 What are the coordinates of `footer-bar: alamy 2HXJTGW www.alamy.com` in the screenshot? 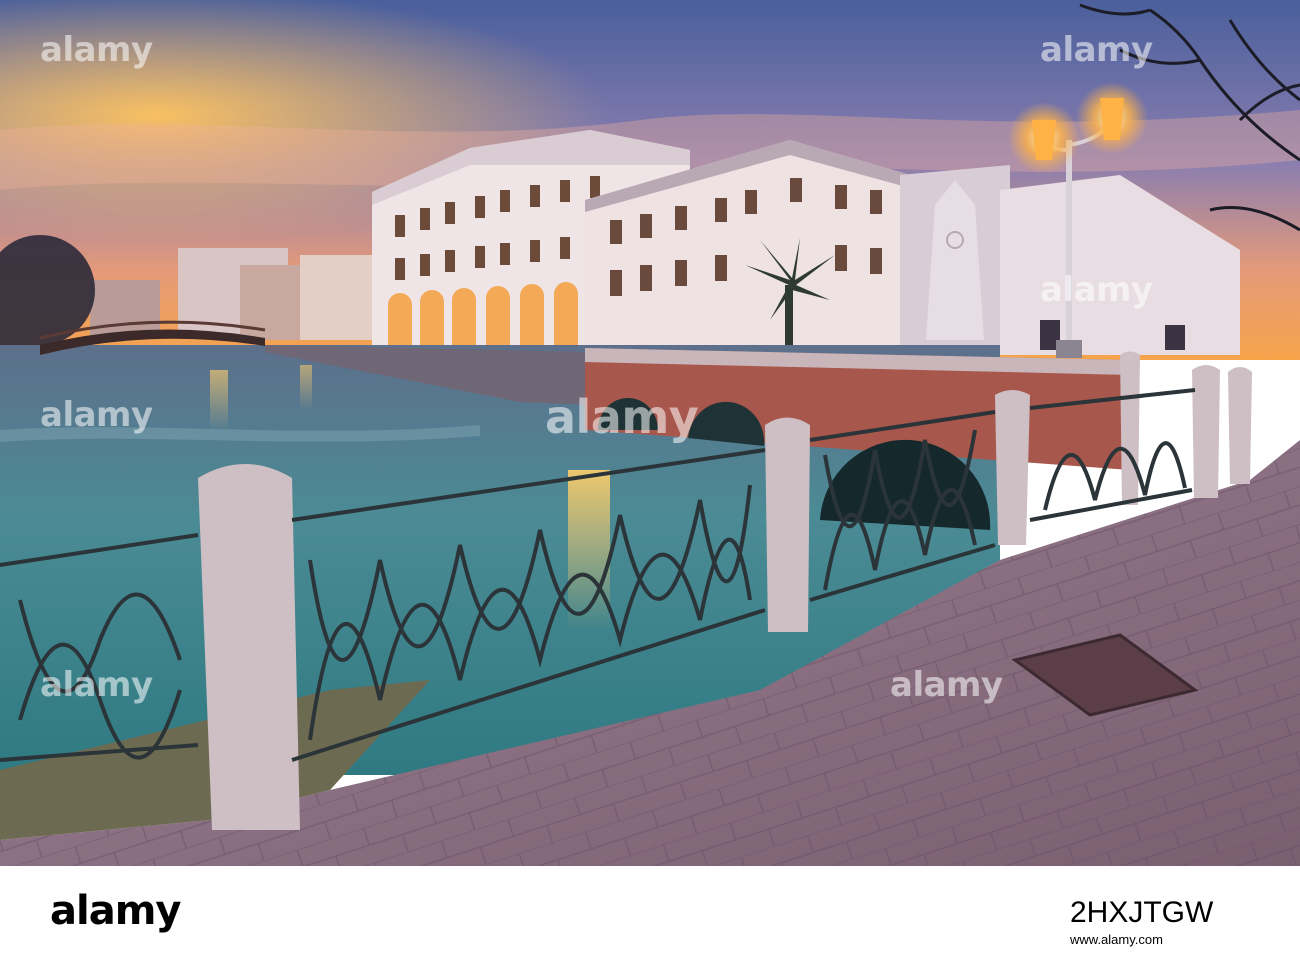 It's located at (650, 911).